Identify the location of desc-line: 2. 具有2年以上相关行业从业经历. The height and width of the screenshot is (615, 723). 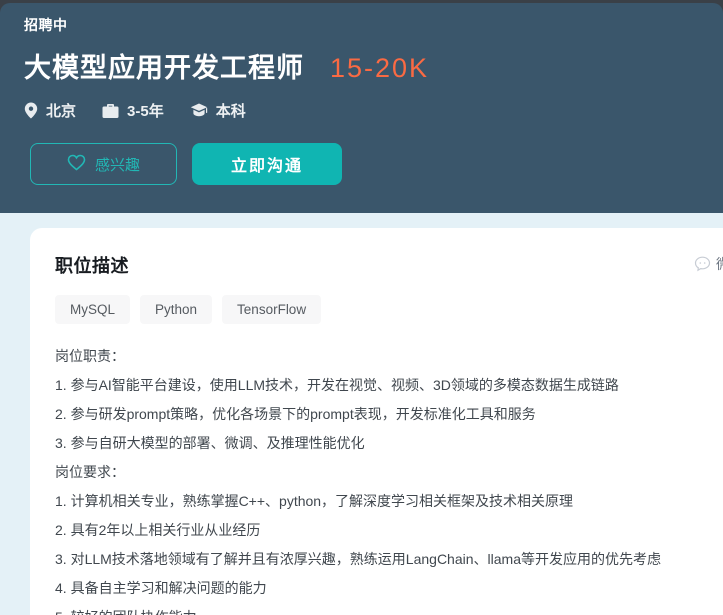
(158, 530).